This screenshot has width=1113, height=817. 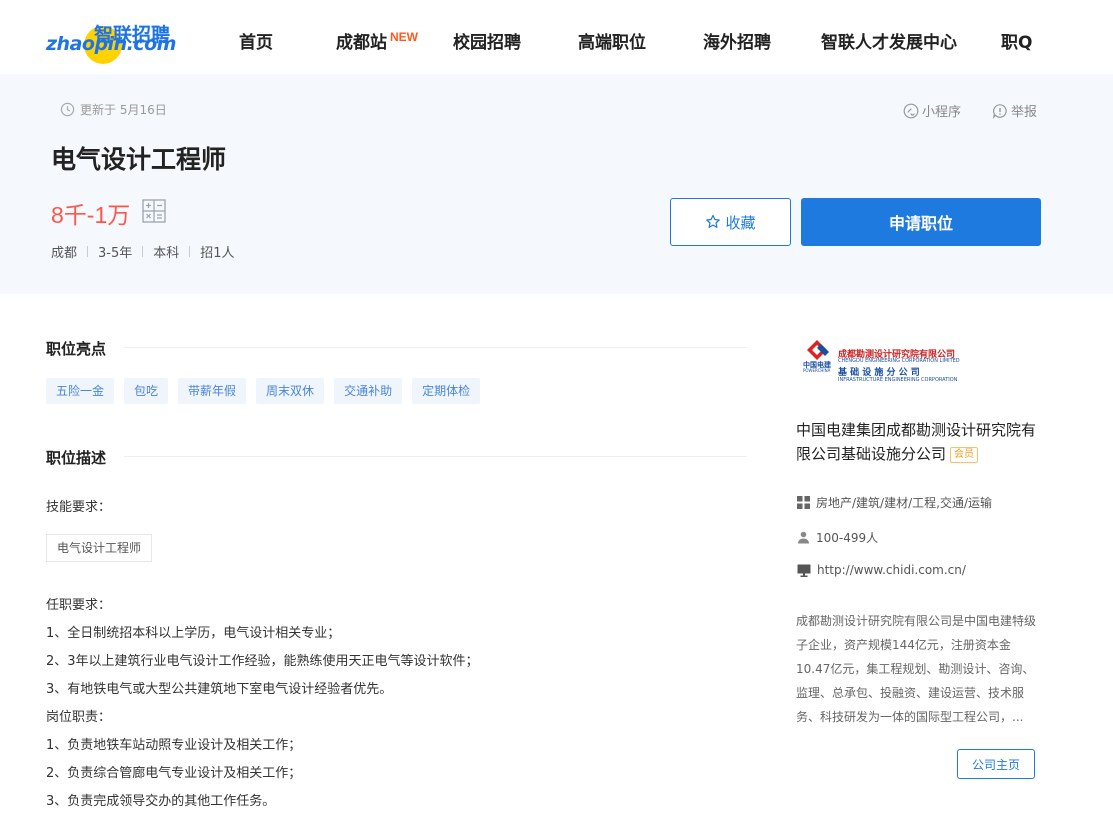 What do you see at coordinates (1016, 40) in the screenshot?
I see `nav-zhiq: 职Q` at bounding box center [1016, 40].